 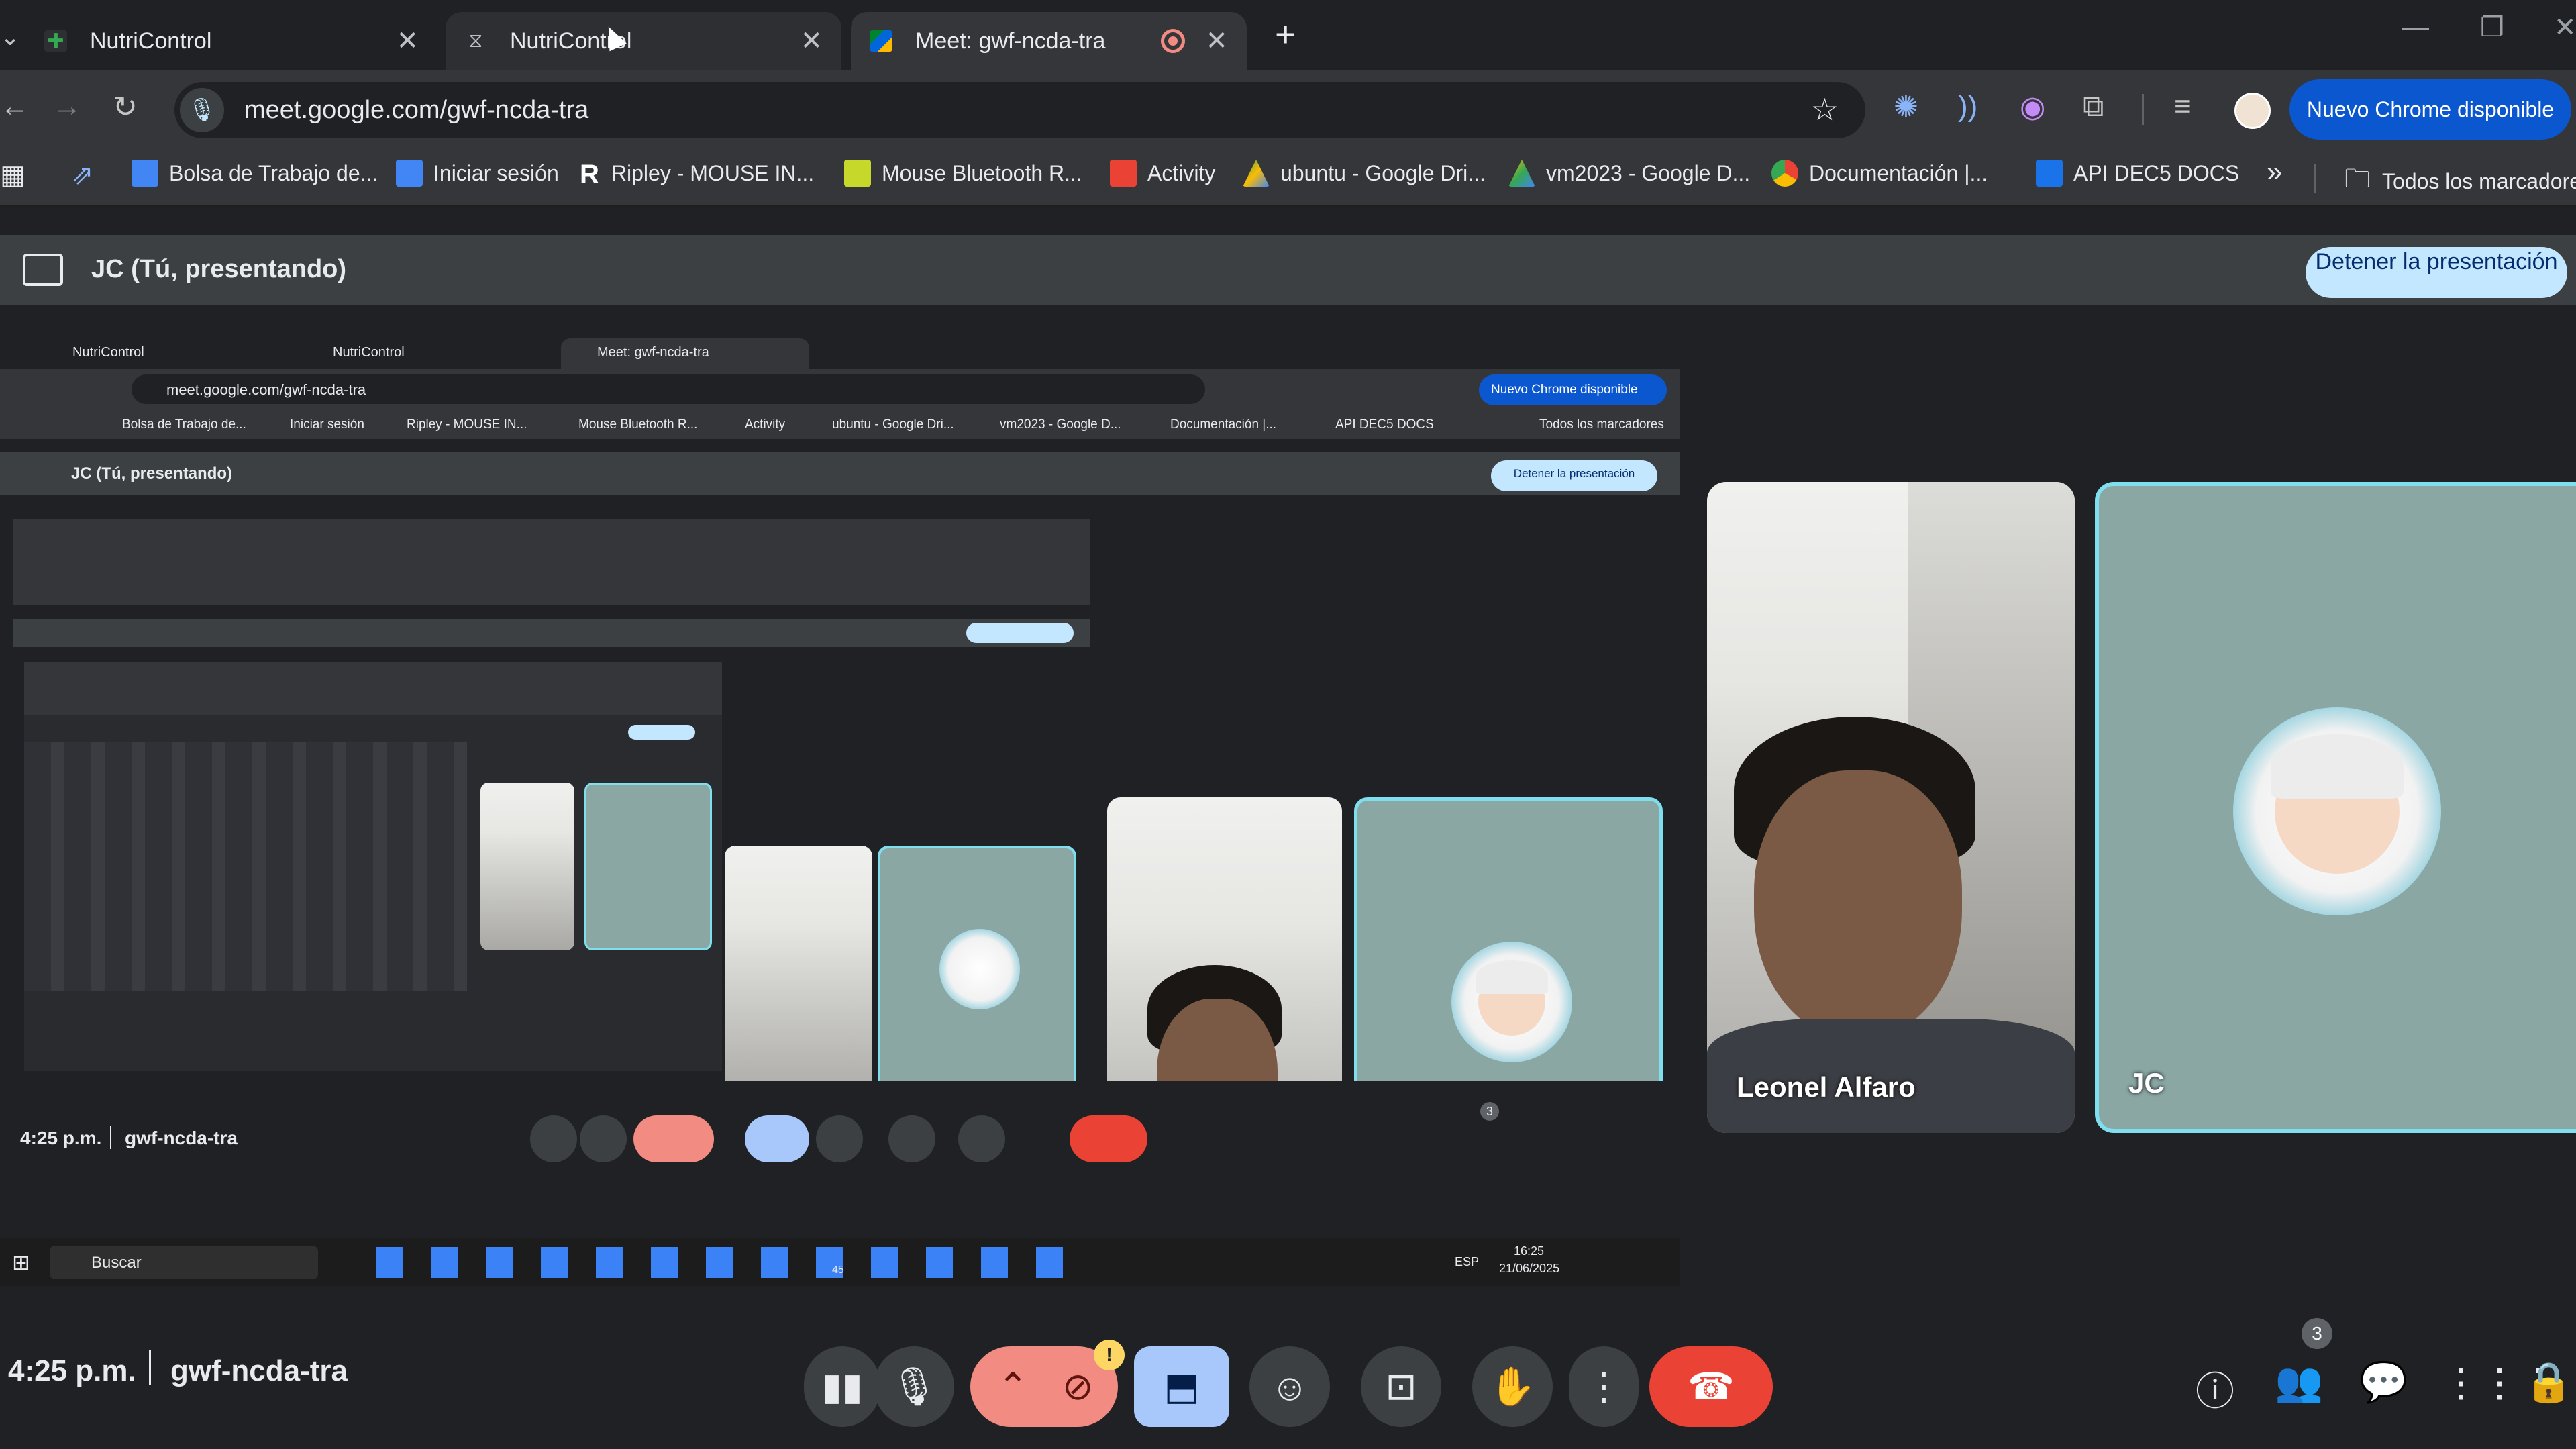 What do you see at coordinates (2183, 106) in the screenshot?
I see `media-controls-icon: ≡` at bounding box center [2183, 106].